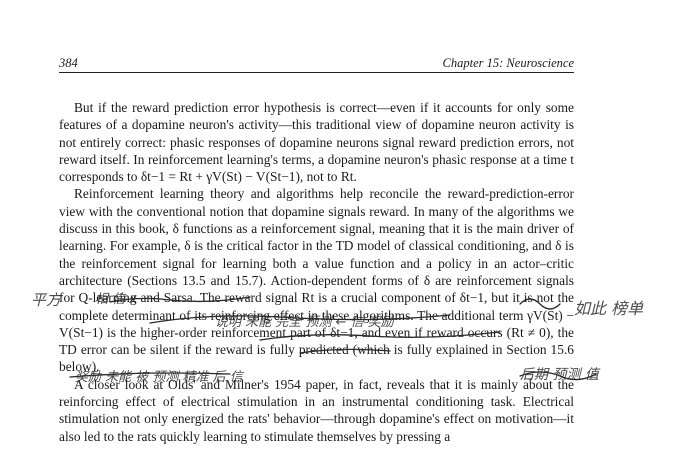  I want to click on running-header: 384 Chapter 15: Neuroscience, so click(316, 64).